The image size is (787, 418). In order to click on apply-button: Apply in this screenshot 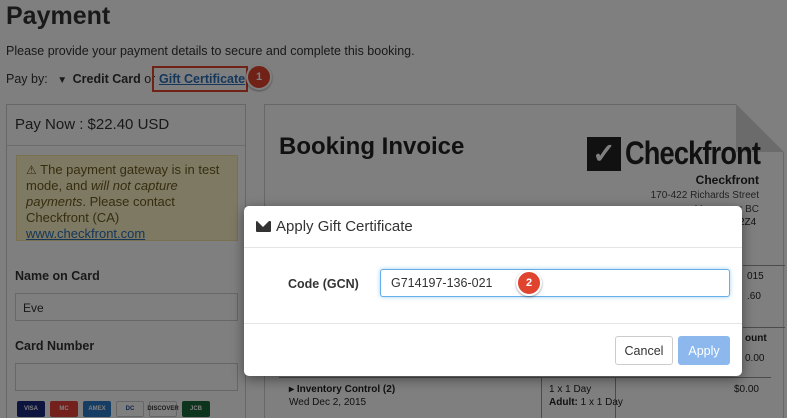, I will do `click(704, 350)`.